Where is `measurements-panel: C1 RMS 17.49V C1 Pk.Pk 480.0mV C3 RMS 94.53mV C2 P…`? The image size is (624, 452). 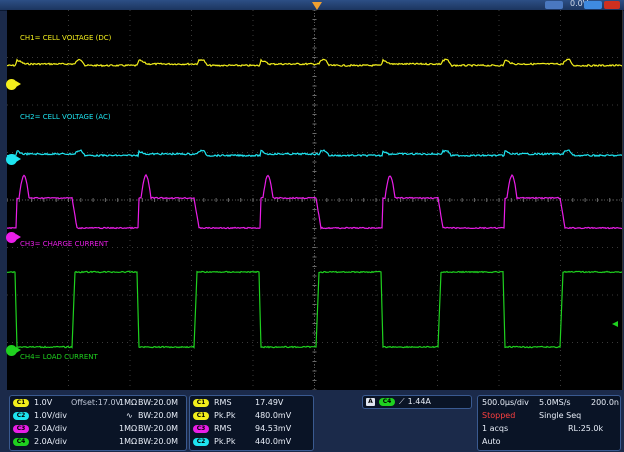 measurements-panel: C1 RMS 17.49V C1 Pk.Pk 480.0mV C3 RMS 94.53mV C2 P… is located at coordinates (251, 423).